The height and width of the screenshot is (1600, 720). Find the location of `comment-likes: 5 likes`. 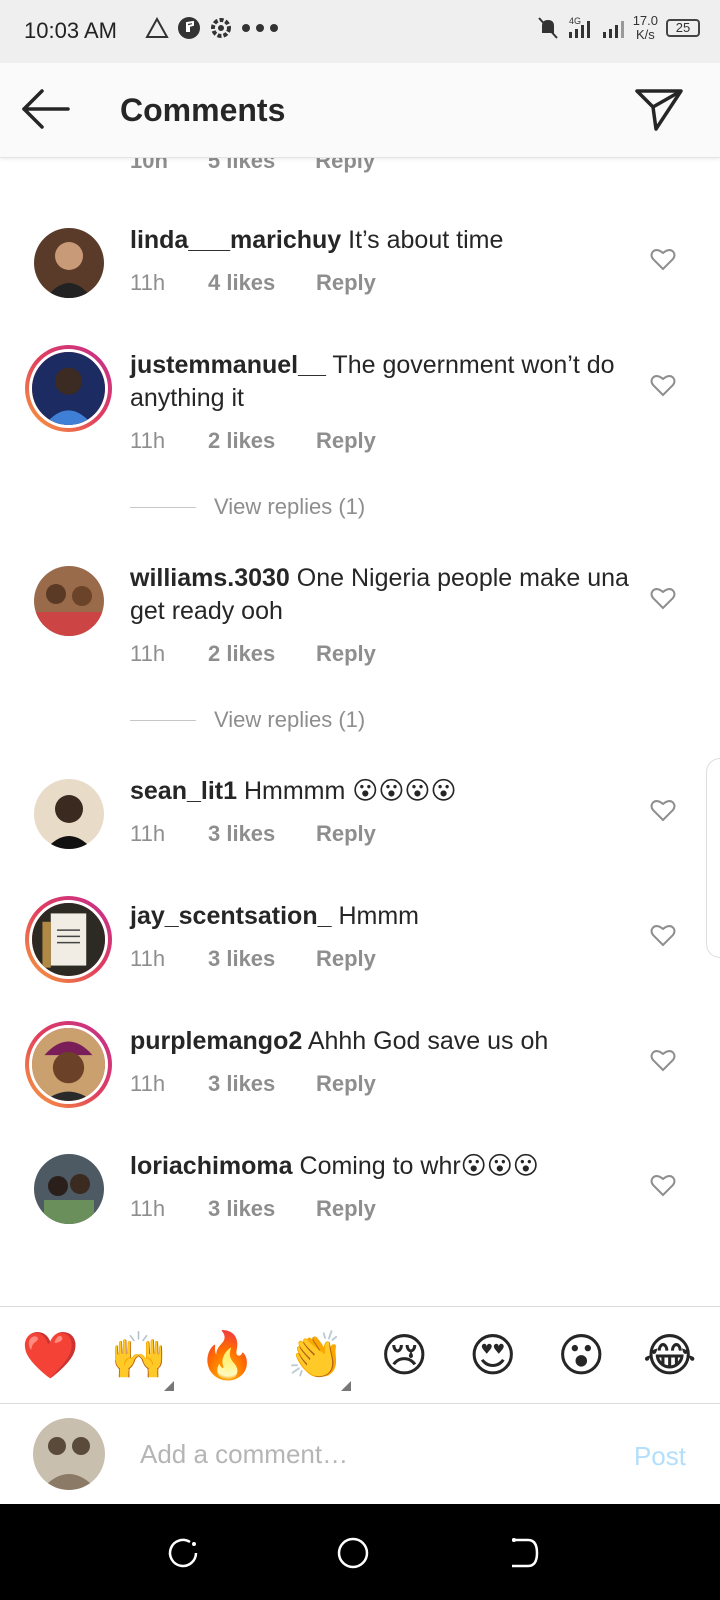

comment-likes: 5 likes is located at coordinates (241, 166).